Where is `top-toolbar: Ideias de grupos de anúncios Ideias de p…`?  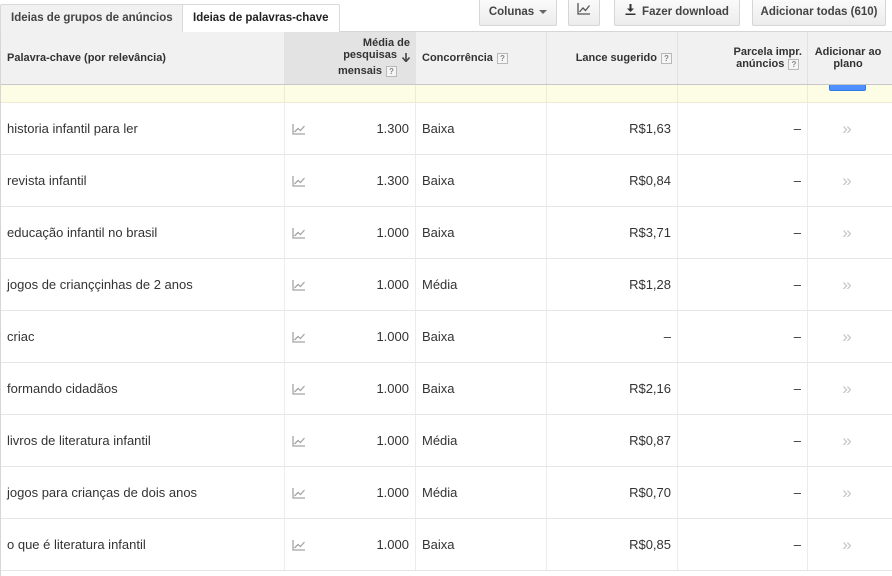
top-toolbar: Ideias de grupos de anúncios Ideias de p… is located at coordinates (446, 16).